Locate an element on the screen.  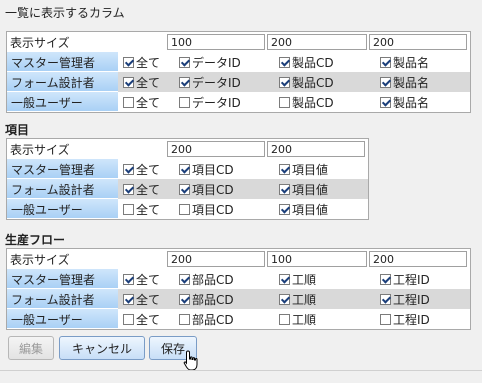
checkbox-label: 項目値 is located at coordinates (310, 209).